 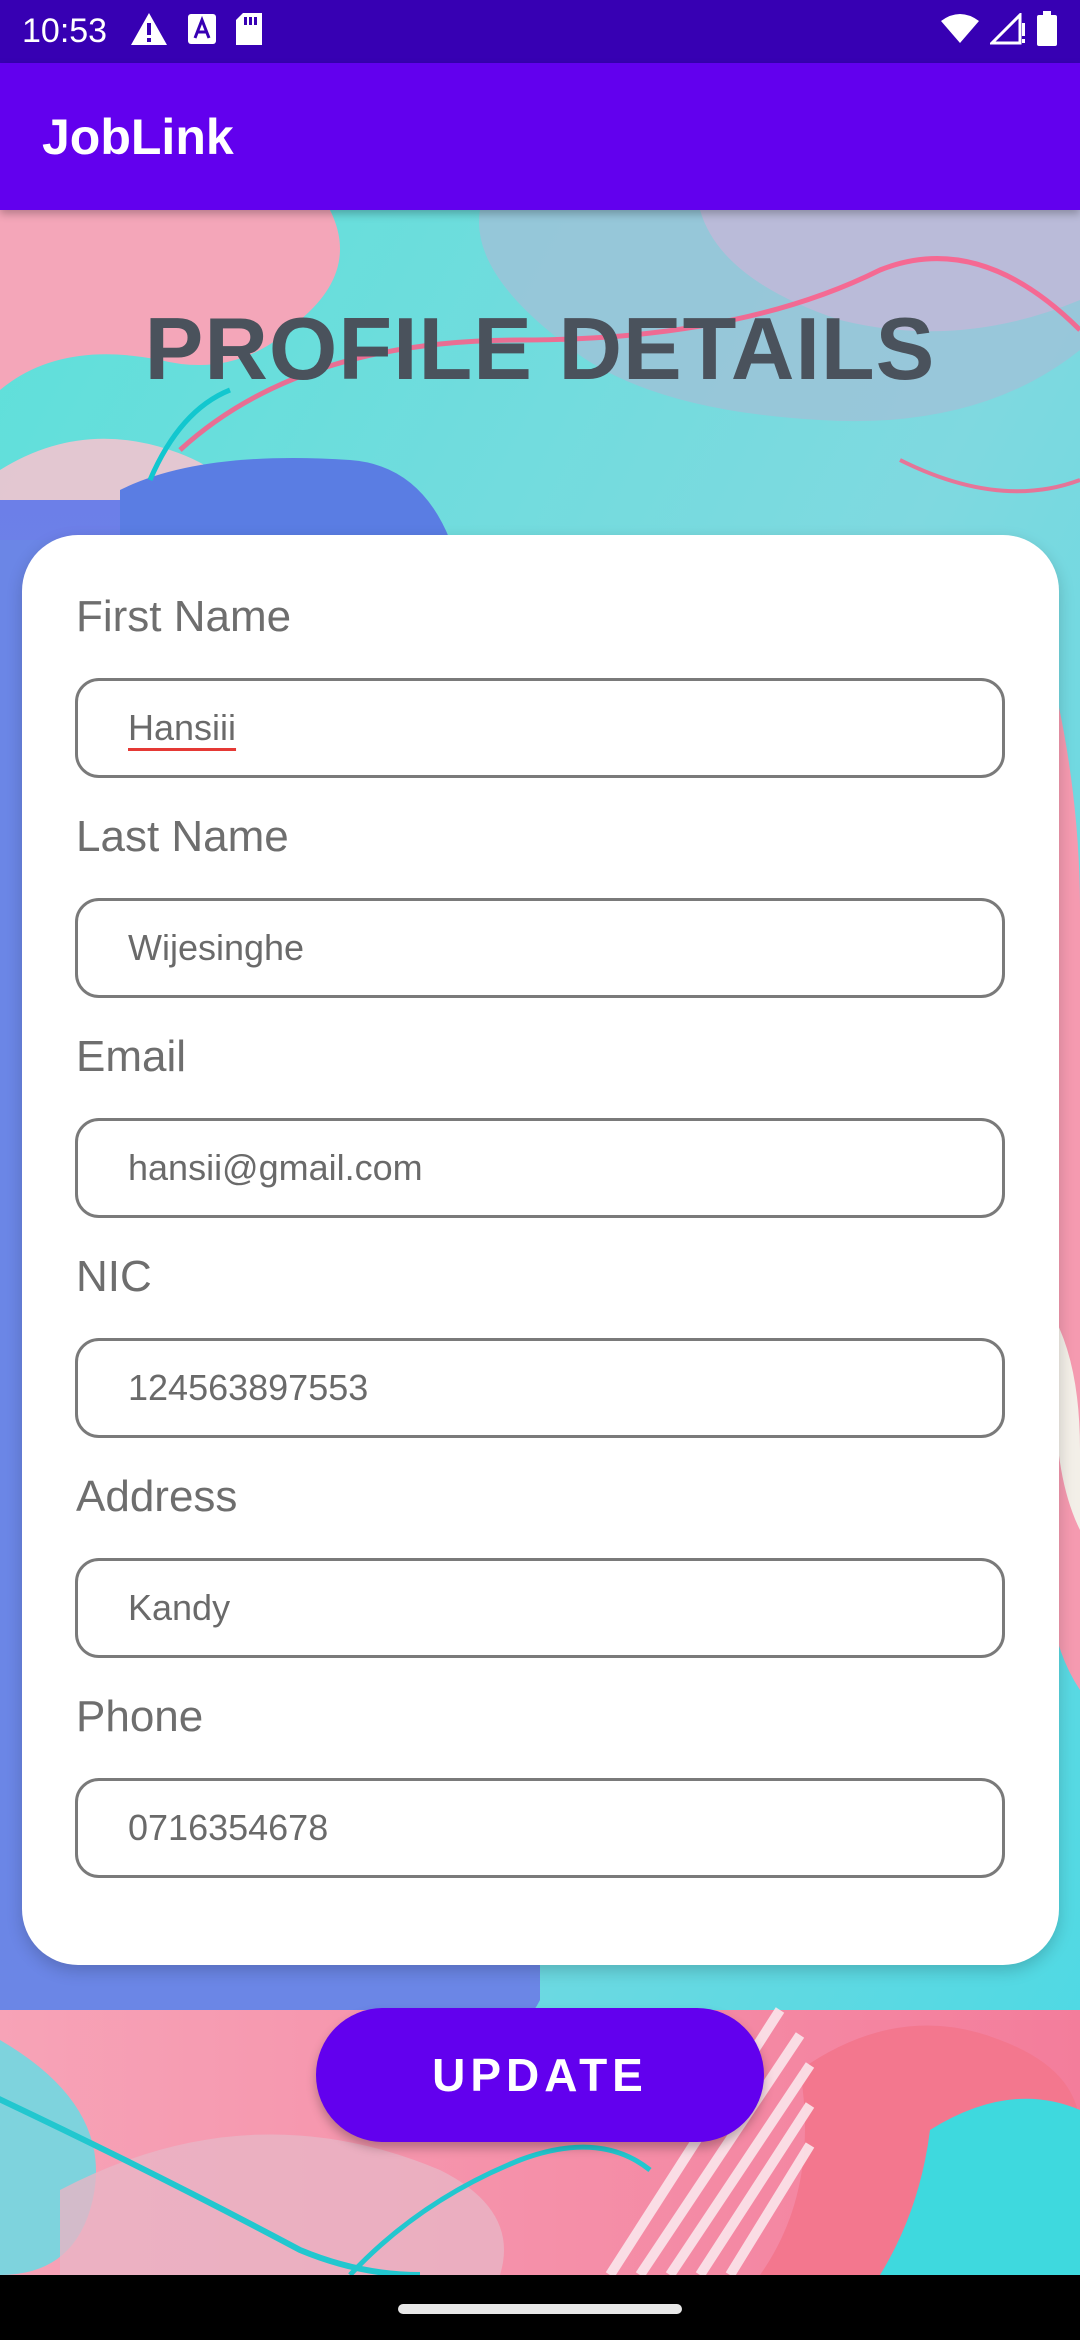 I want to click on alert-icon, so click(x=149, y=31).